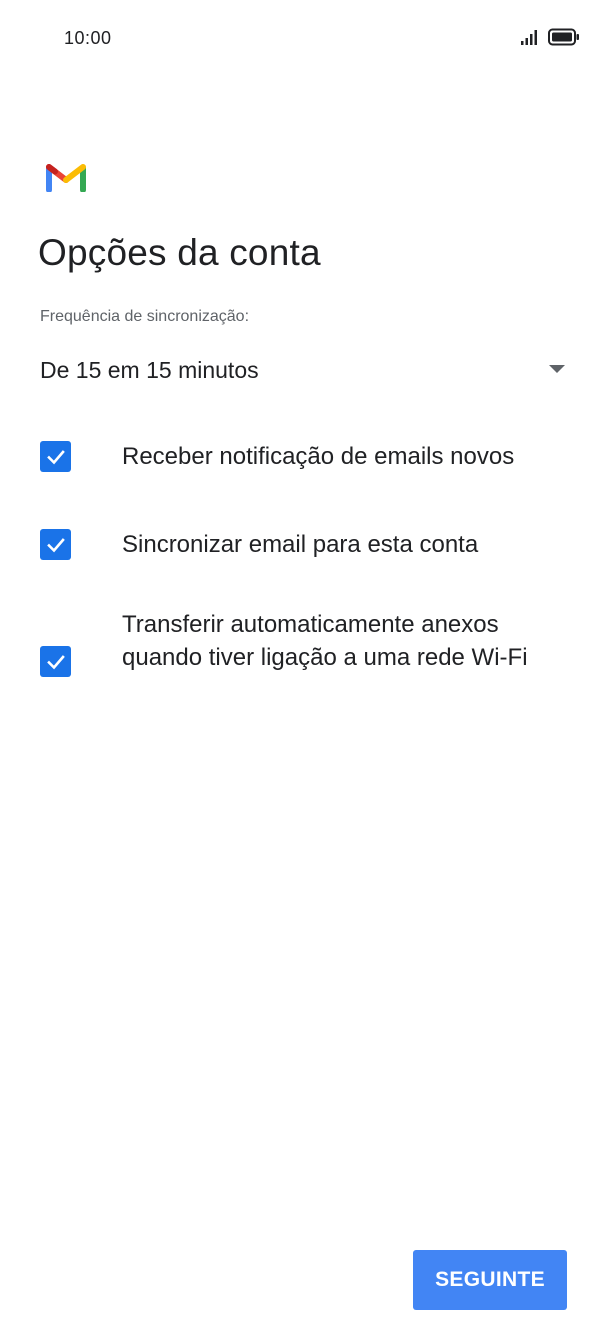  I want to click on notify-checkbox, so click(55, 456).